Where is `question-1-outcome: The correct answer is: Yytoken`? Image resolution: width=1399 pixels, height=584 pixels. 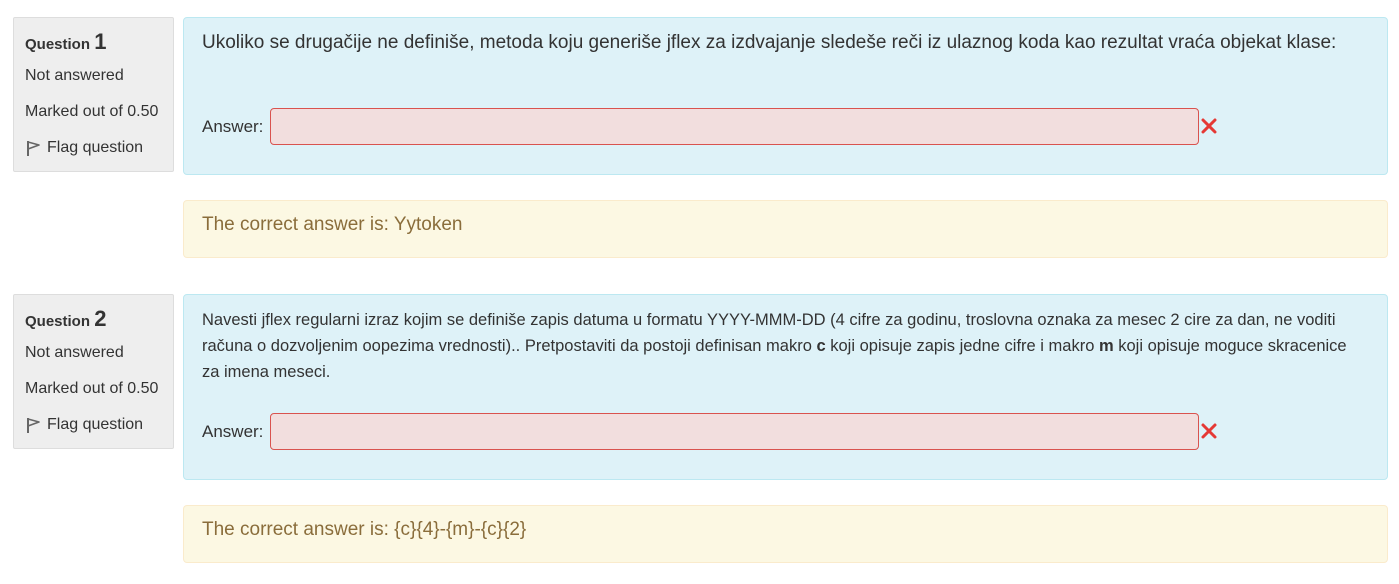
question-1-outcome: The correct answer is: Yytoken is located at coordinates (785, 229).